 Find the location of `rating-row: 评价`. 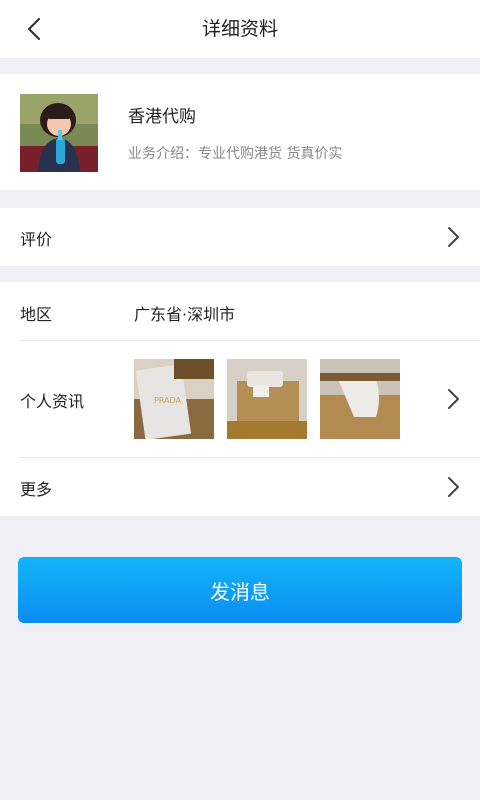

rating-row: 评价 is located at coordinates (240, 237).